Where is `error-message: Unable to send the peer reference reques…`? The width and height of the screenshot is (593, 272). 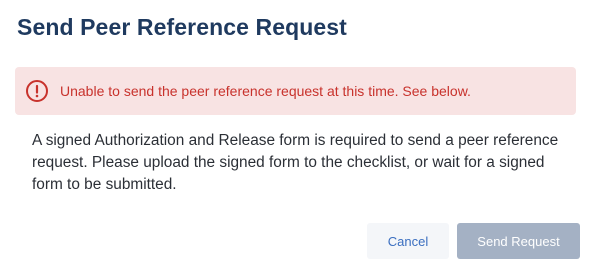 error-message: Unable to send the peer reference reques… is located at coordinates (265, 91).